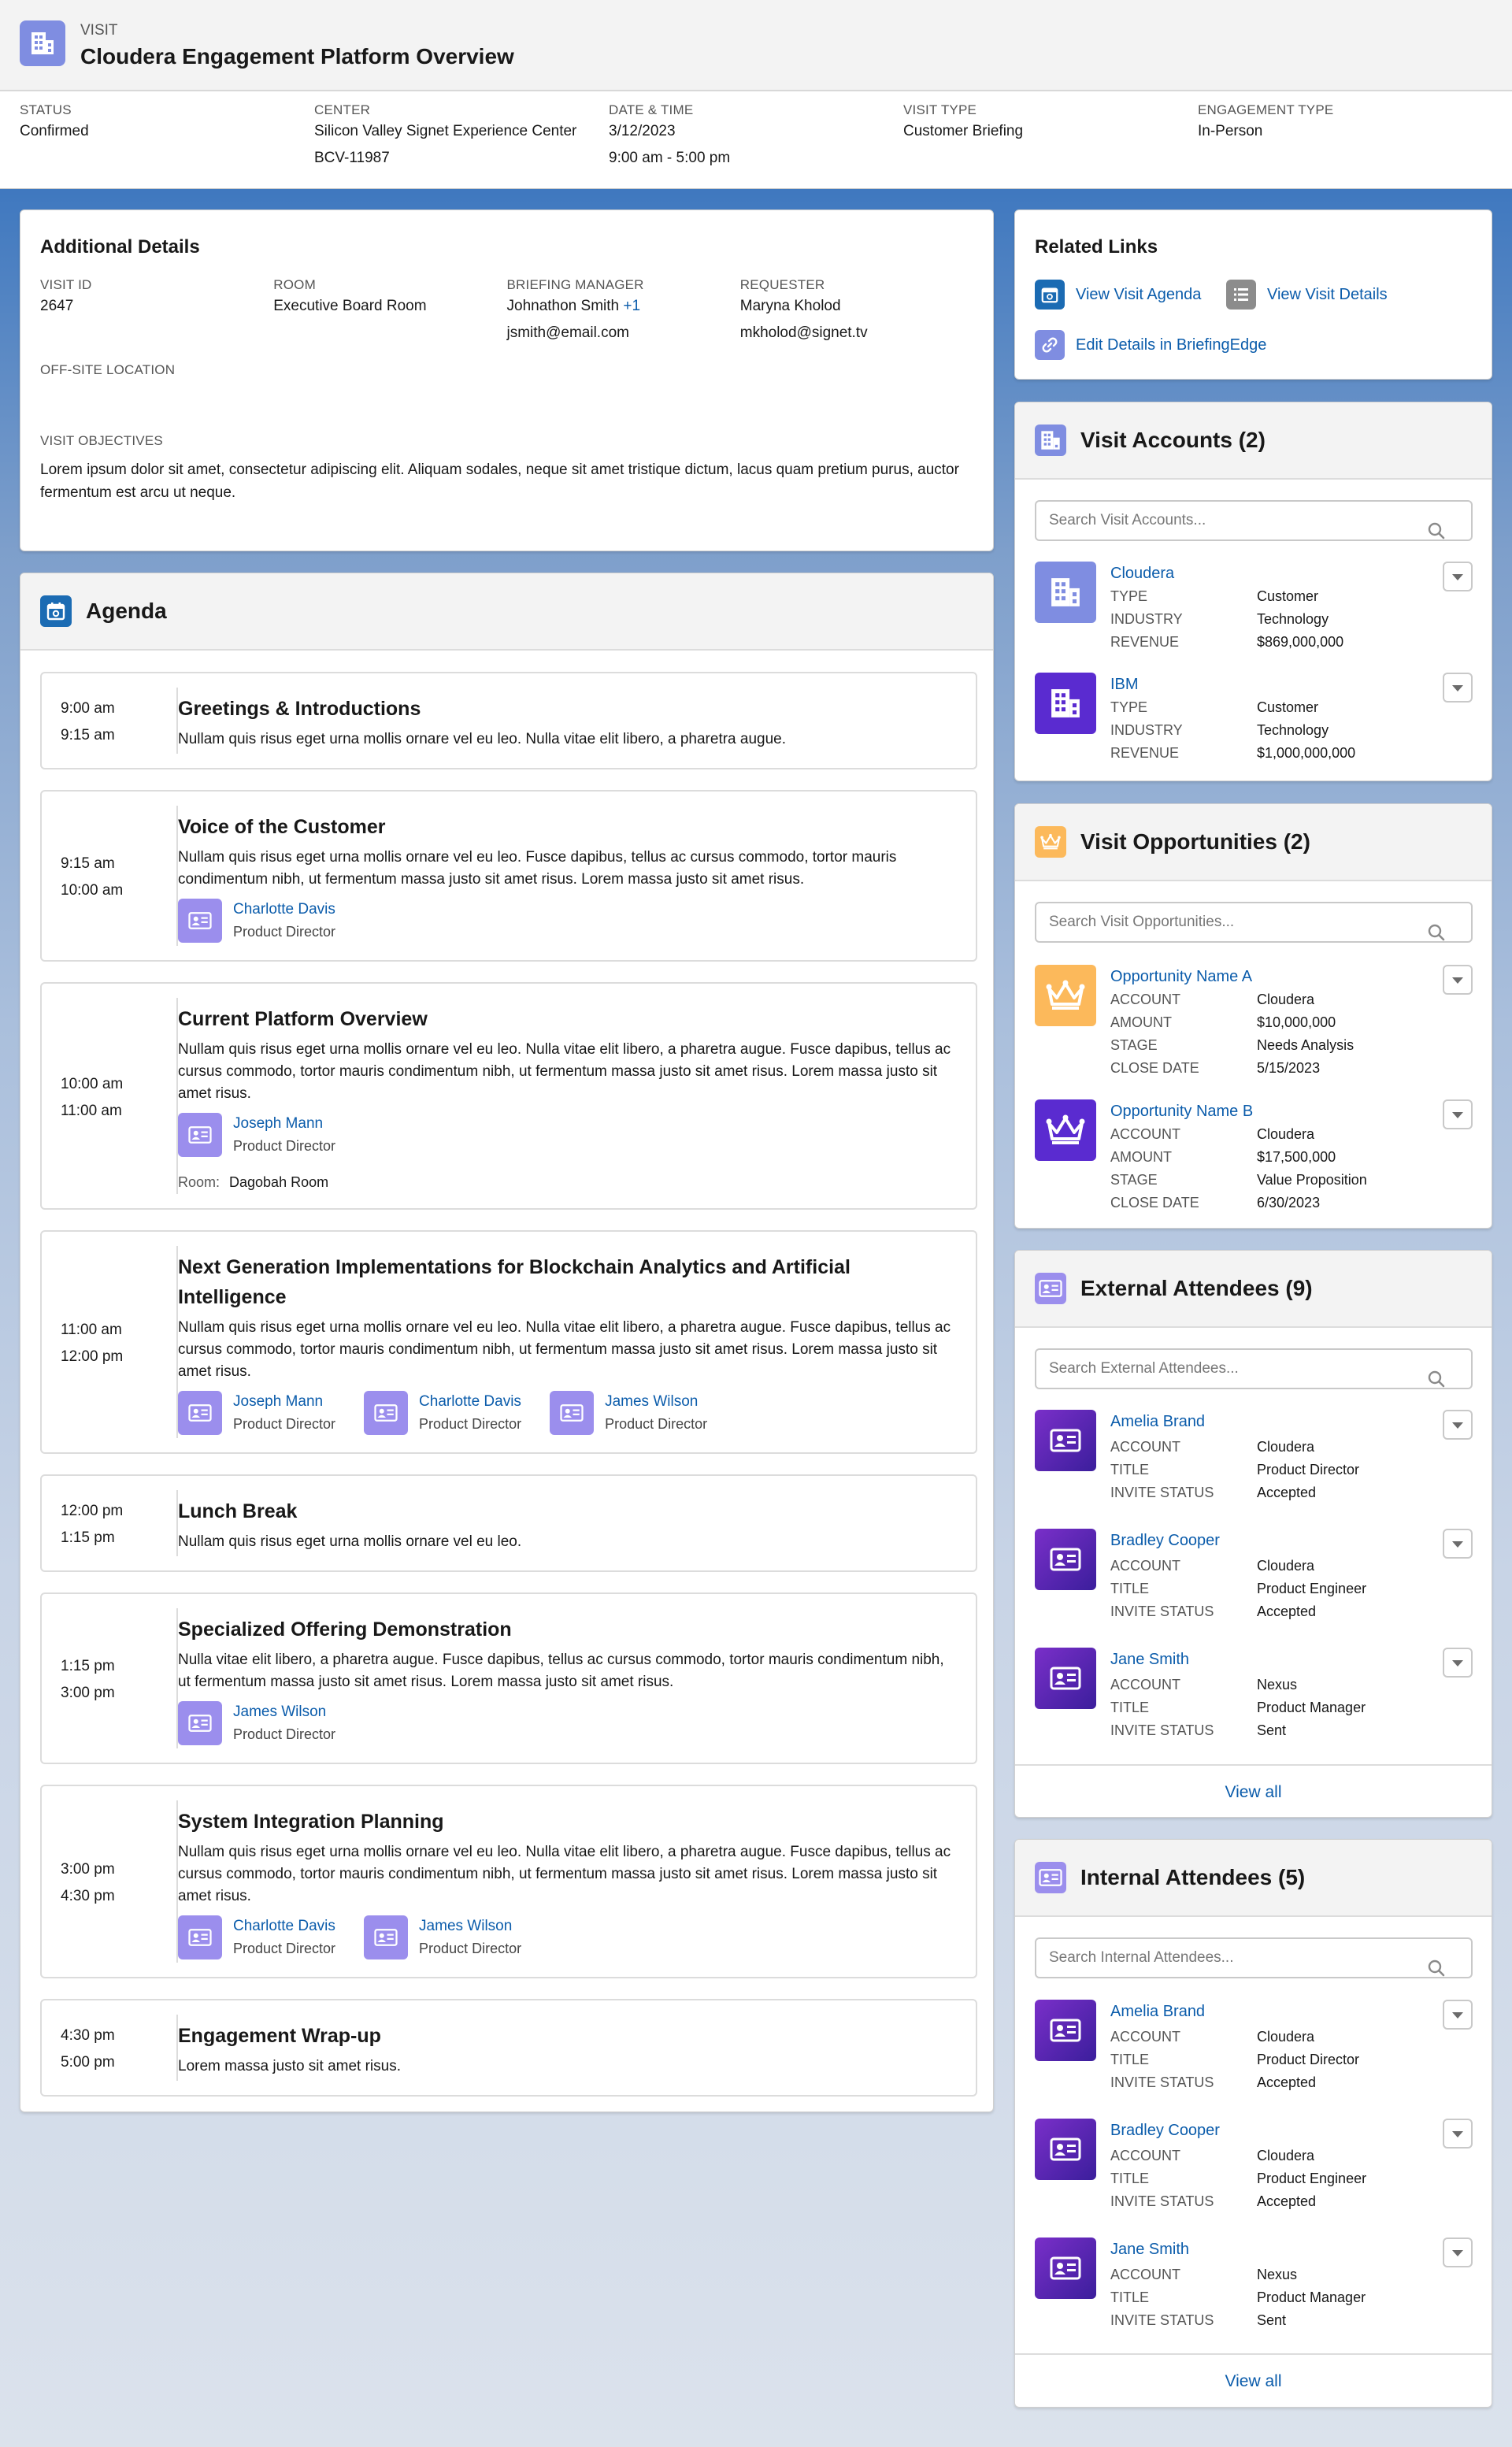 Image resolution: width=1512 pixels, height=2447 pixels. I want to click on more-managers-link: +1, so click(631, 306).